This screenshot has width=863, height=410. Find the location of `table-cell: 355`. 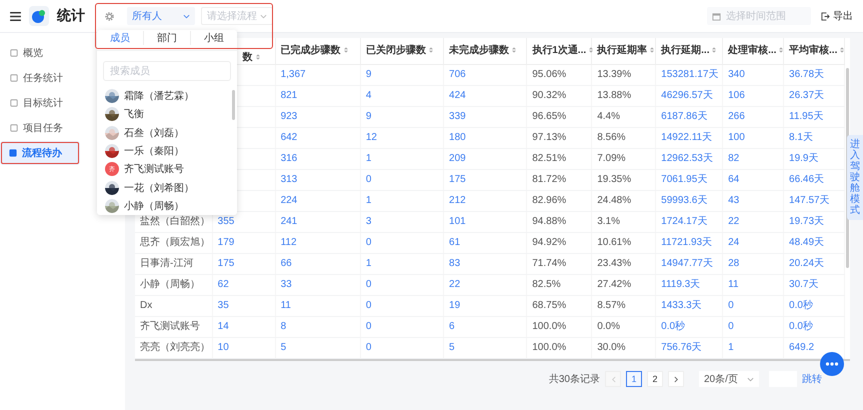

table-cell: 355 is located at coordinates (226, 221).